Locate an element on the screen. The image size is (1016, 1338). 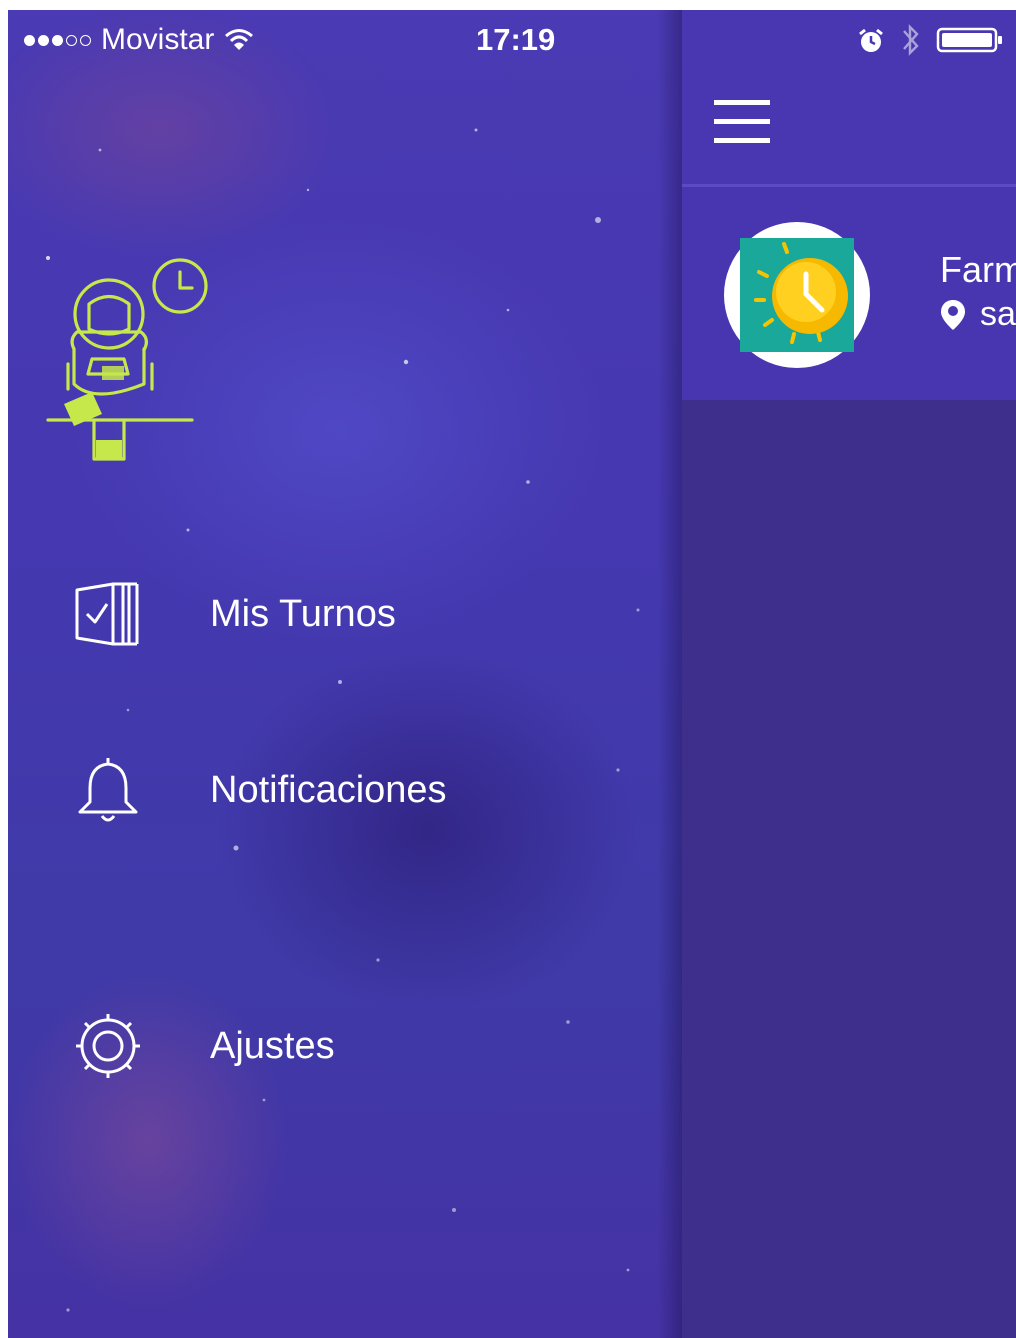
carrier-status: Movistar is located at coordinates (139, 40).